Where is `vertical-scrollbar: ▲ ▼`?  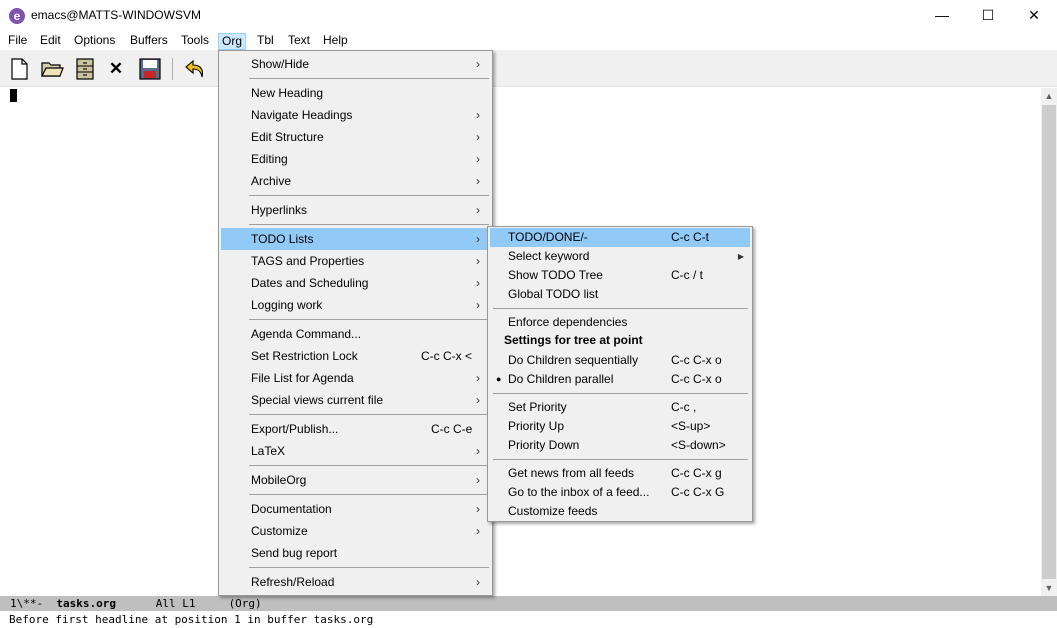 vertical-scrollbar: ▲ ▼ is located at coordinates (1049, 342).